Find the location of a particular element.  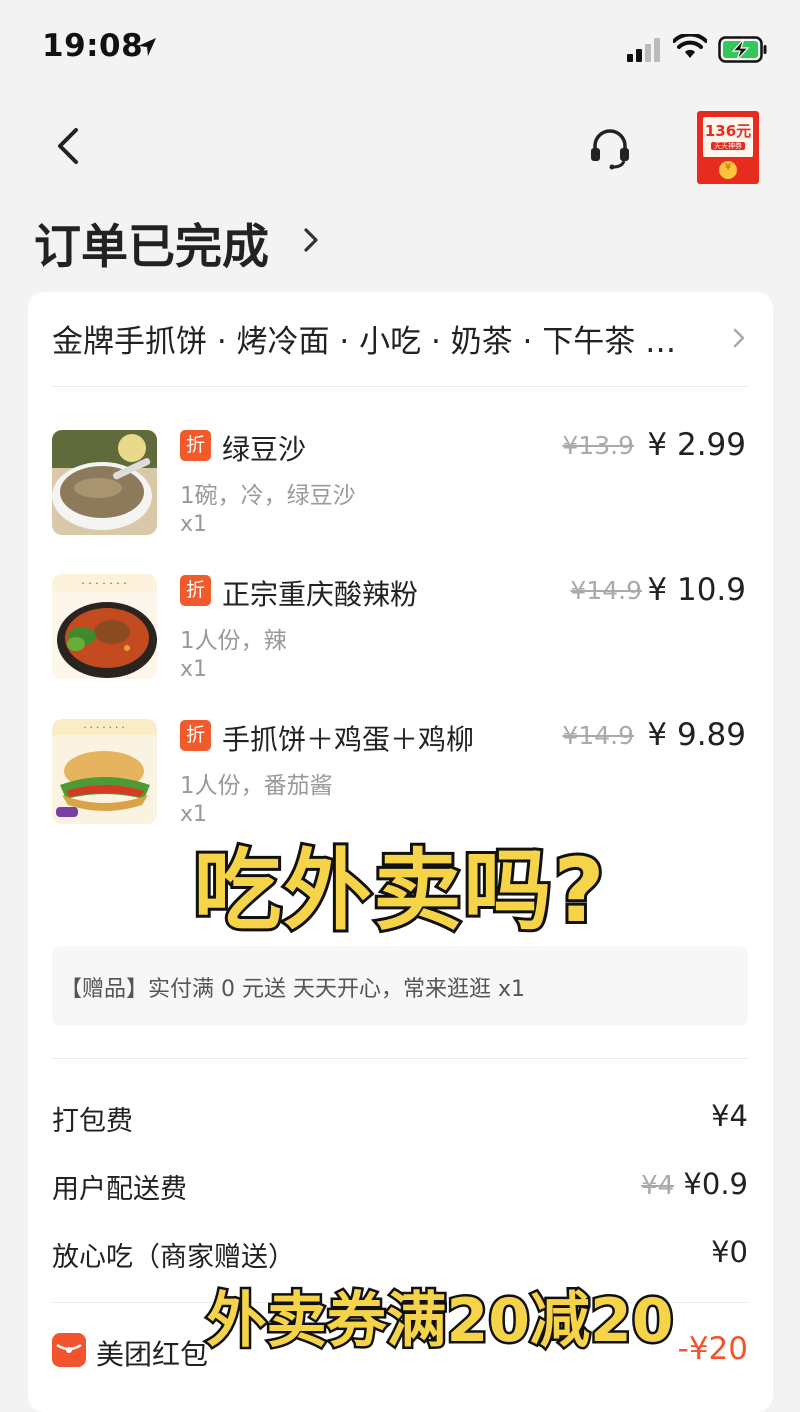

item-price: ¥ 2.99 is located at coordinates (696, 445).